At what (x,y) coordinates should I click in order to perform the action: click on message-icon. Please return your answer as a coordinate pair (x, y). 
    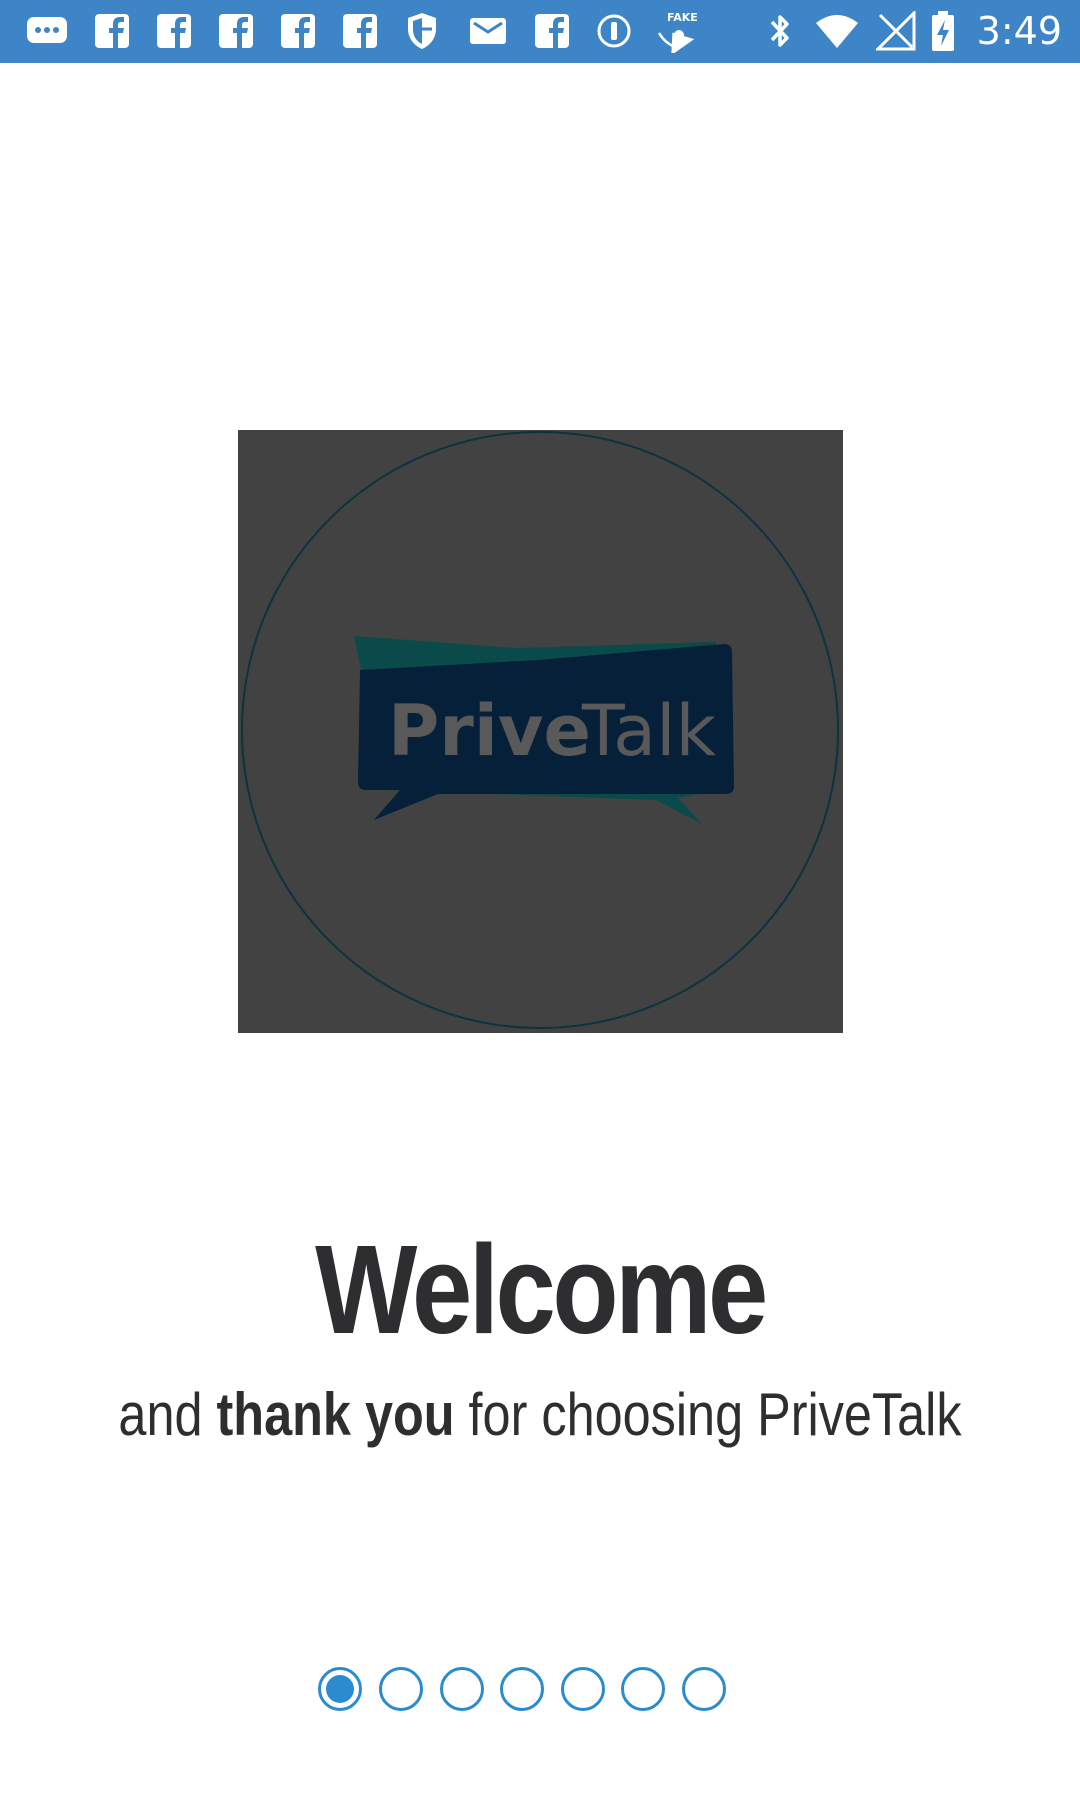
    Looking at the image, I should click on (47, 31).